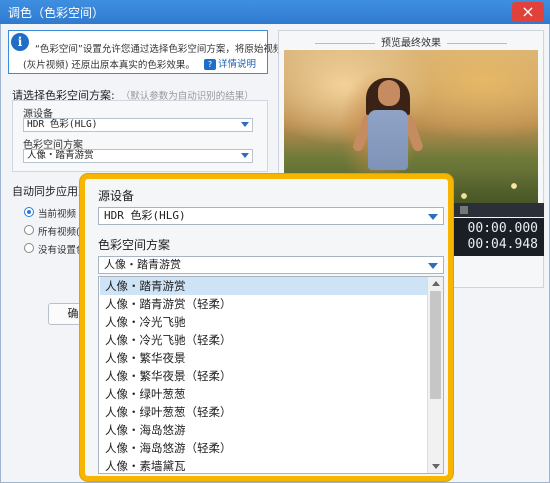  Describe the element at coordinates (436, 466) in the screenshot. I see `scroll-down-icon` at that location.